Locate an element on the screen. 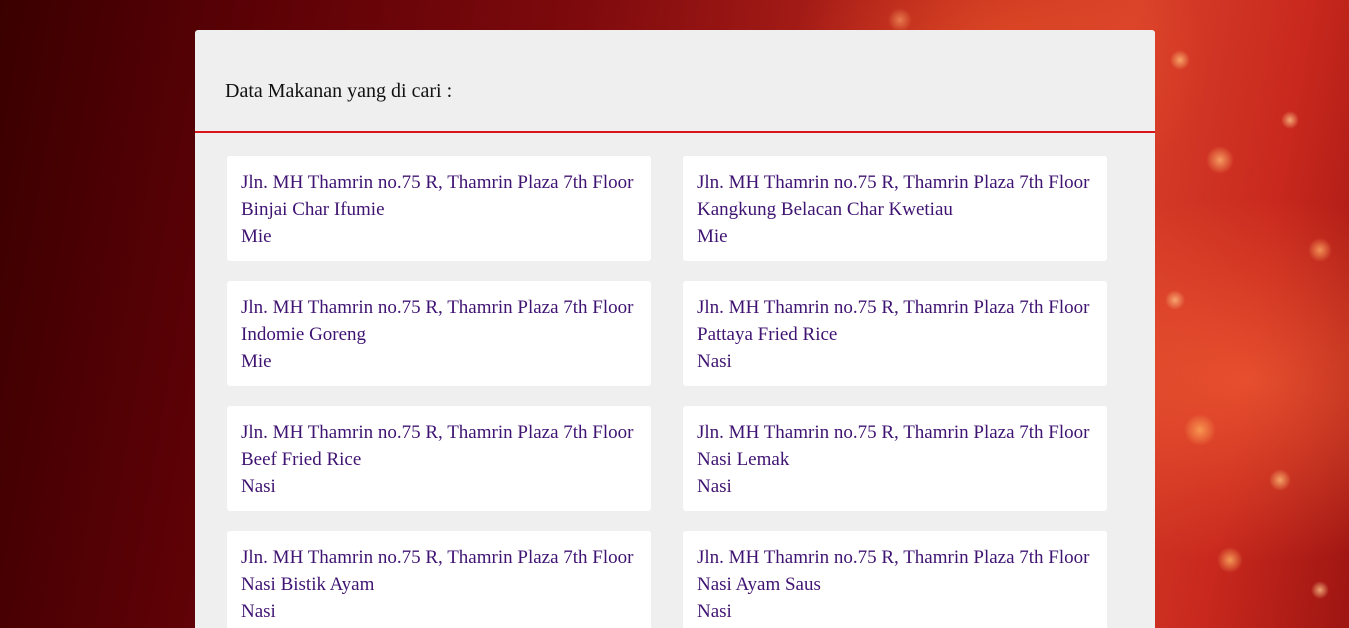 The height and width of the screenshot is (628, 1349). card-food-name: Nasi Ayam Saus is located at coordinates (759, 584).